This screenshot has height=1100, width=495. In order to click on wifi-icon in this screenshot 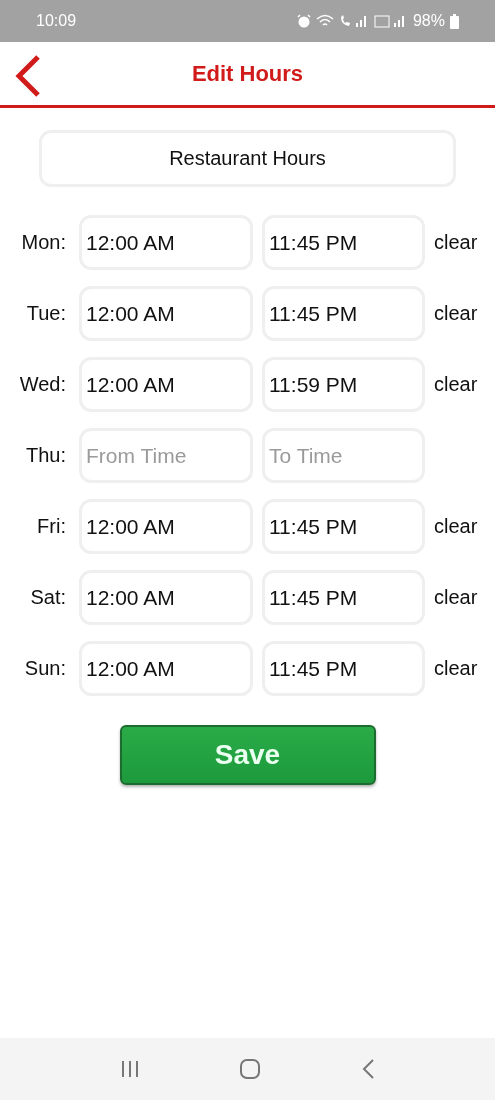, I will do `click(324, 21)`.